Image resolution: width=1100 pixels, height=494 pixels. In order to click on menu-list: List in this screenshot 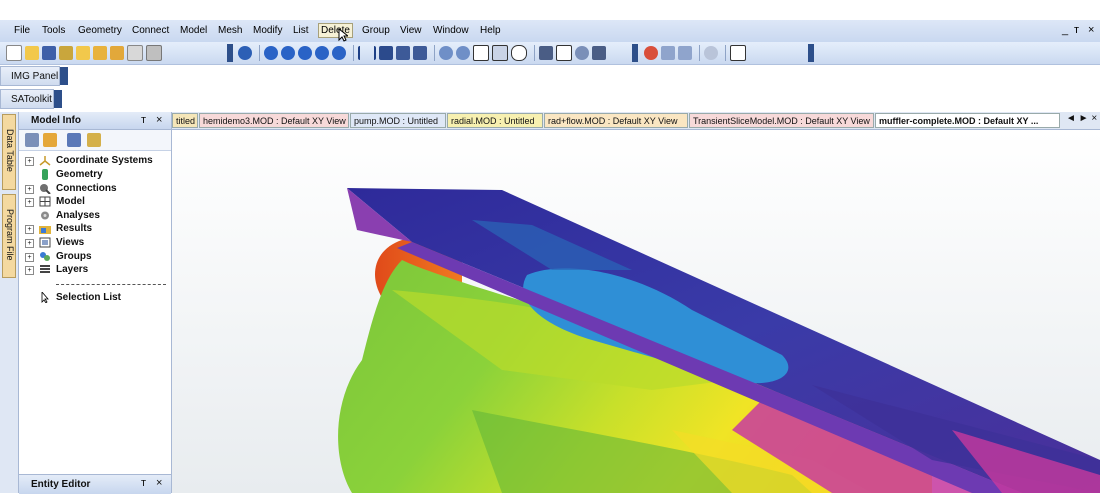, I will do `click(301, 30)`.